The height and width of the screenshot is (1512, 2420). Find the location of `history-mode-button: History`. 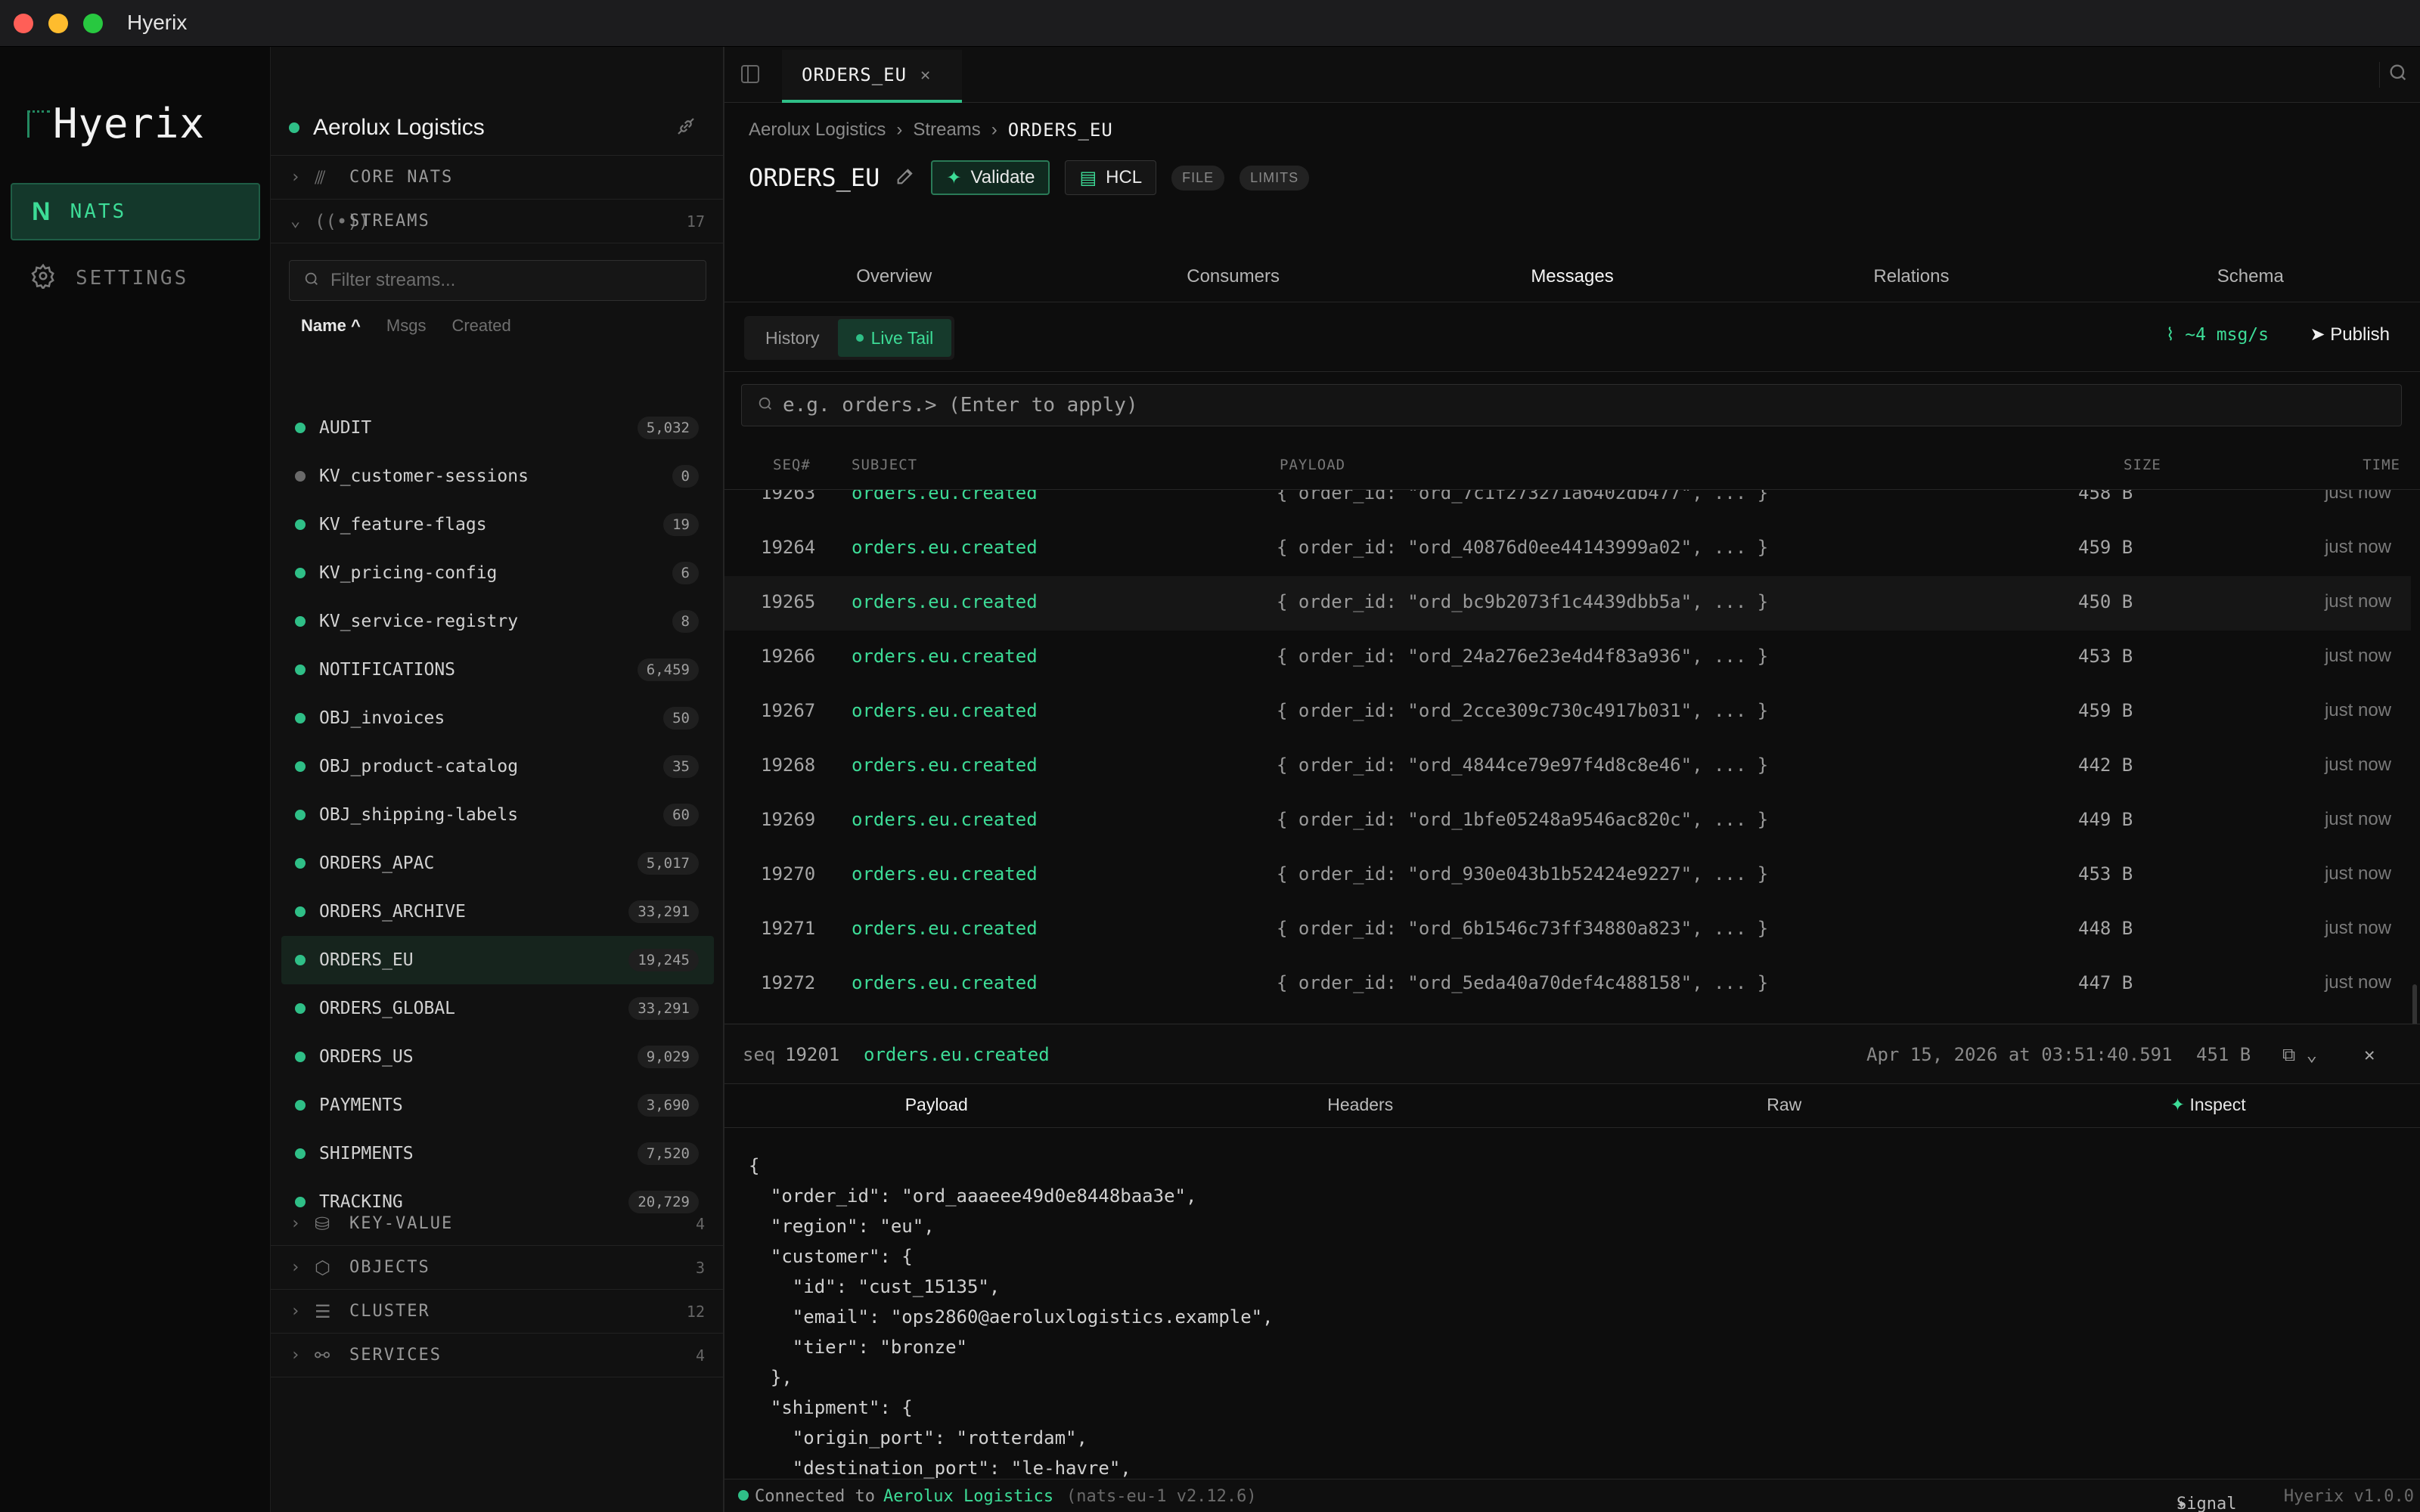

history-mode-button: History is located at coordinates (792, 338).